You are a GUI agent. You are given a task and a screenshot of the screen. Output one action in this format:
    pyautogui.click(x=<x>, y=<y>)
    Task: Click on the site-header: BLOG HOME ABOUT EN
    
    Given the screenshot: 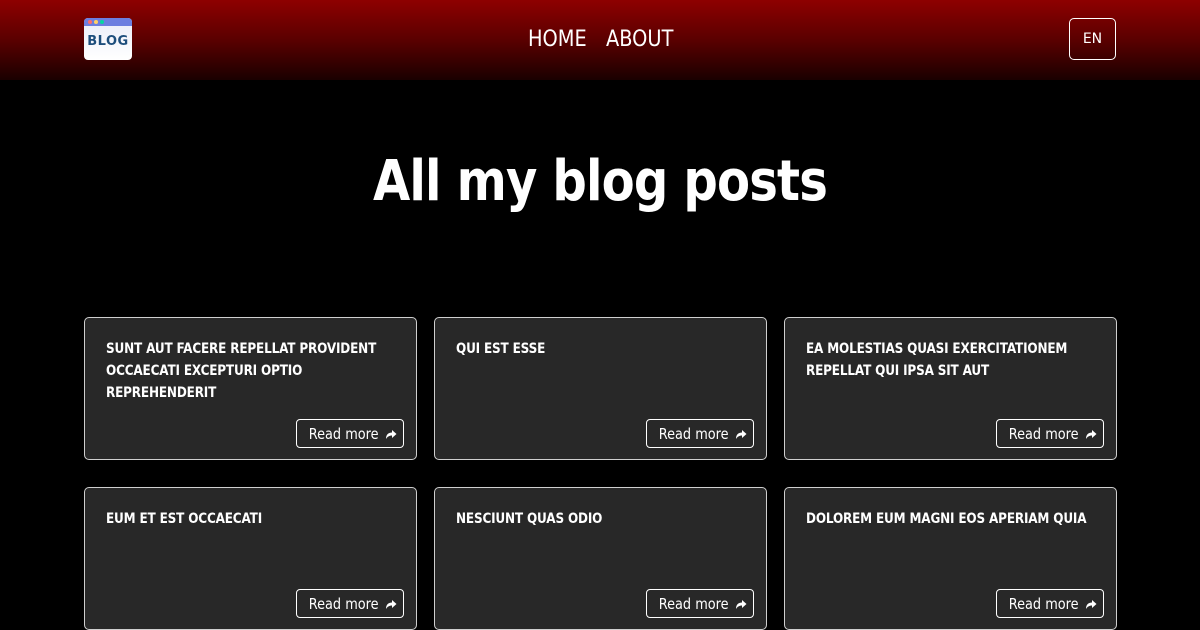 What is the action you would take?
    pyautogui.click(x=600, y=40)
    